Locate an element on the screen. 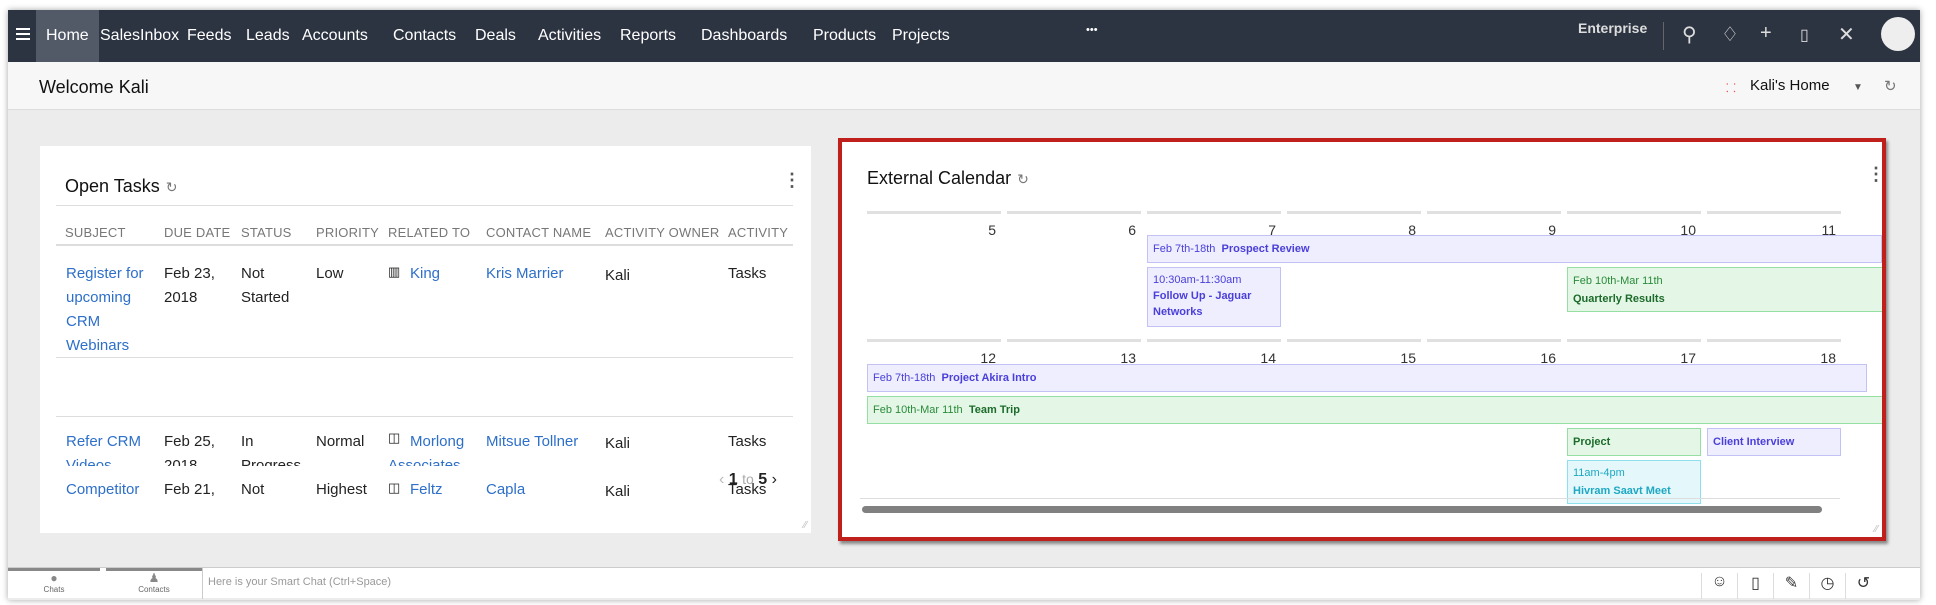 This screenshot has width=1936, height=605. col-due-date: DUE DATE is located at coordinates (197, 232).